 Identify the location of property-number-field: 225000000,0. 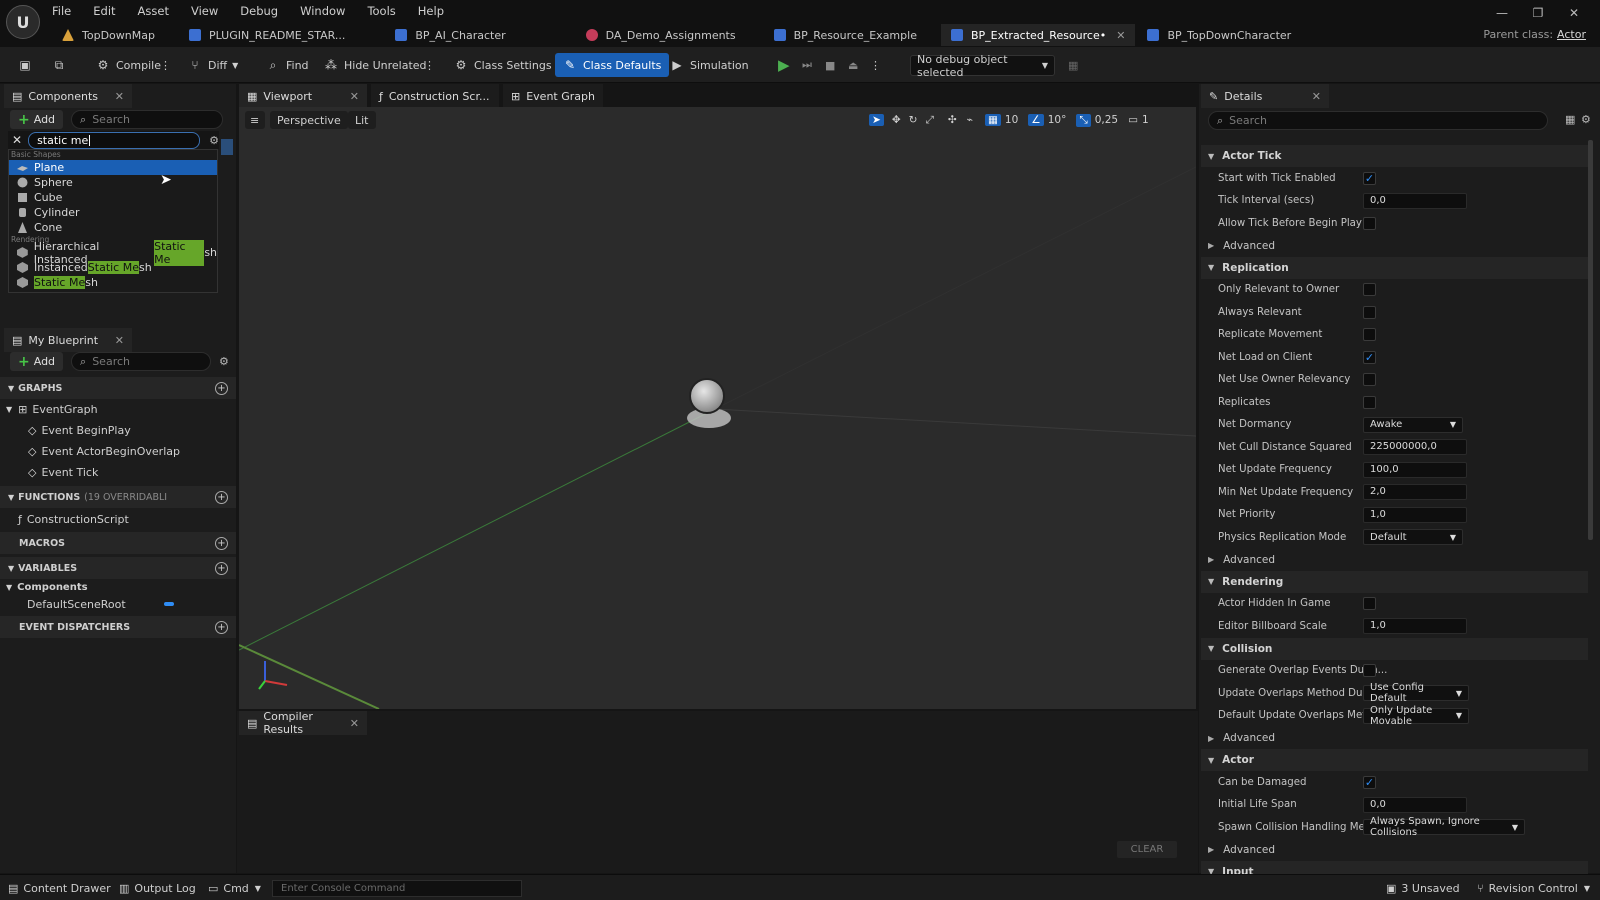
(1415, 447).